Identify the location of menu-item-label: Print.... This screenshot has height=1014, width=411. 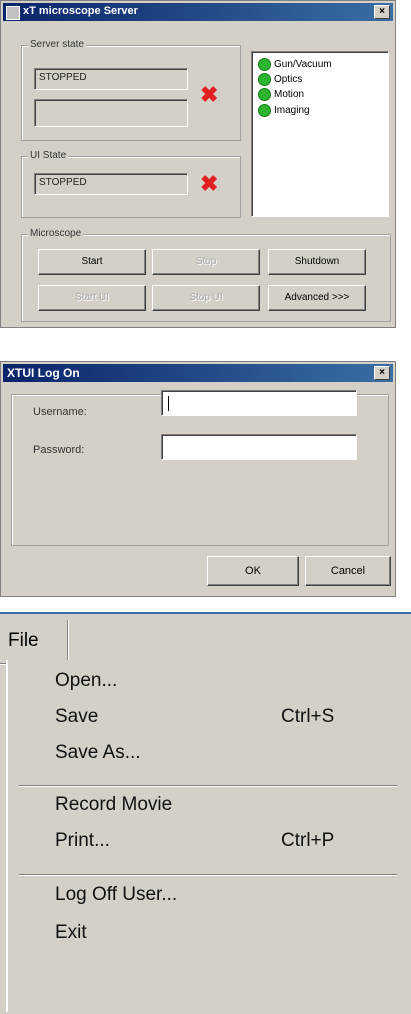
(82, 840).